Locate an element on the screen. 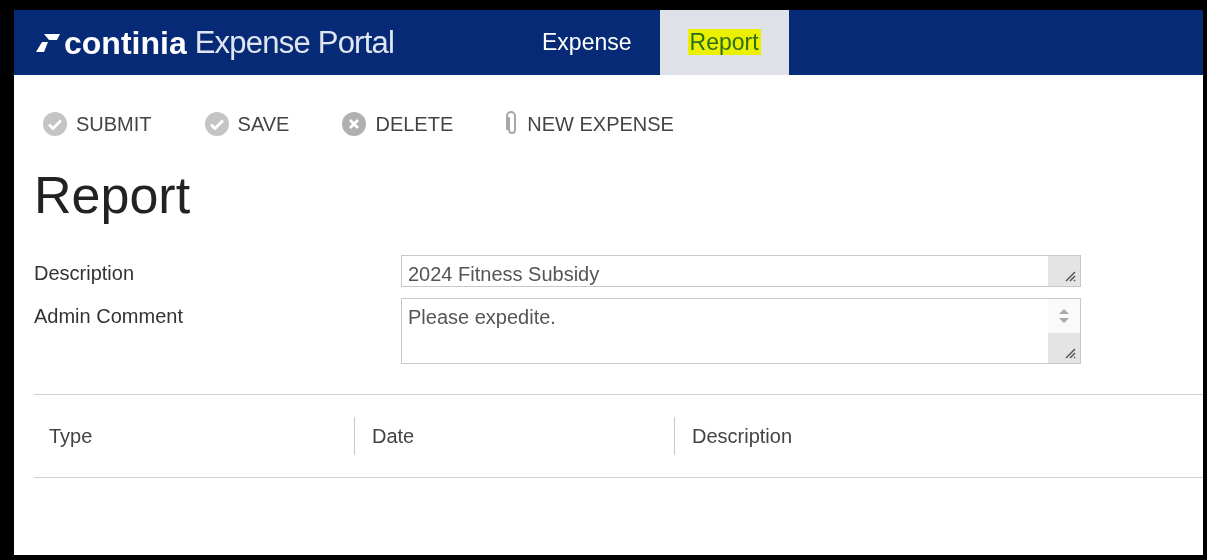  toolbar-button: SUBMIT is located at coordinates (97, 124).